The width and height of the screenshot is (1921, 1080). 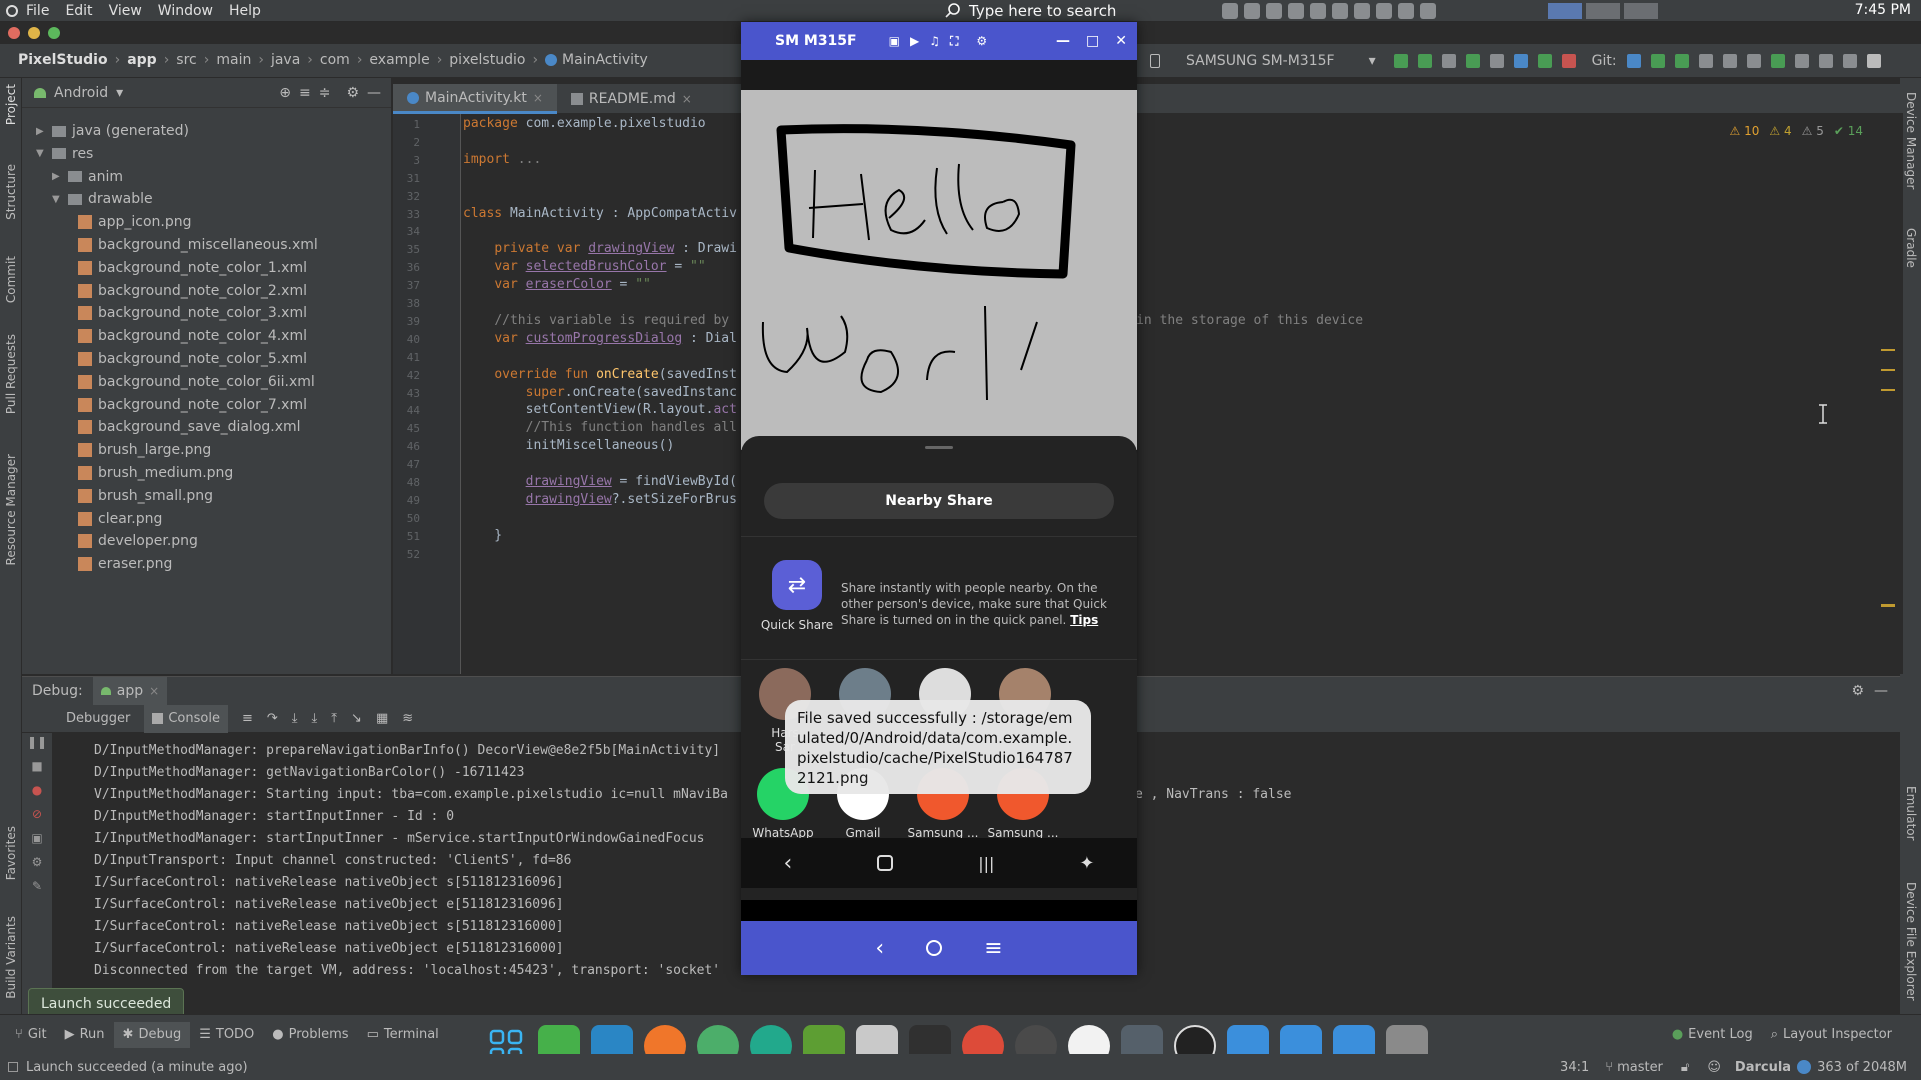 What do you see at coordinates (233, 60) in the screenshot?
I see `breadcrumb-item: main` at bounding box center [233, 60].